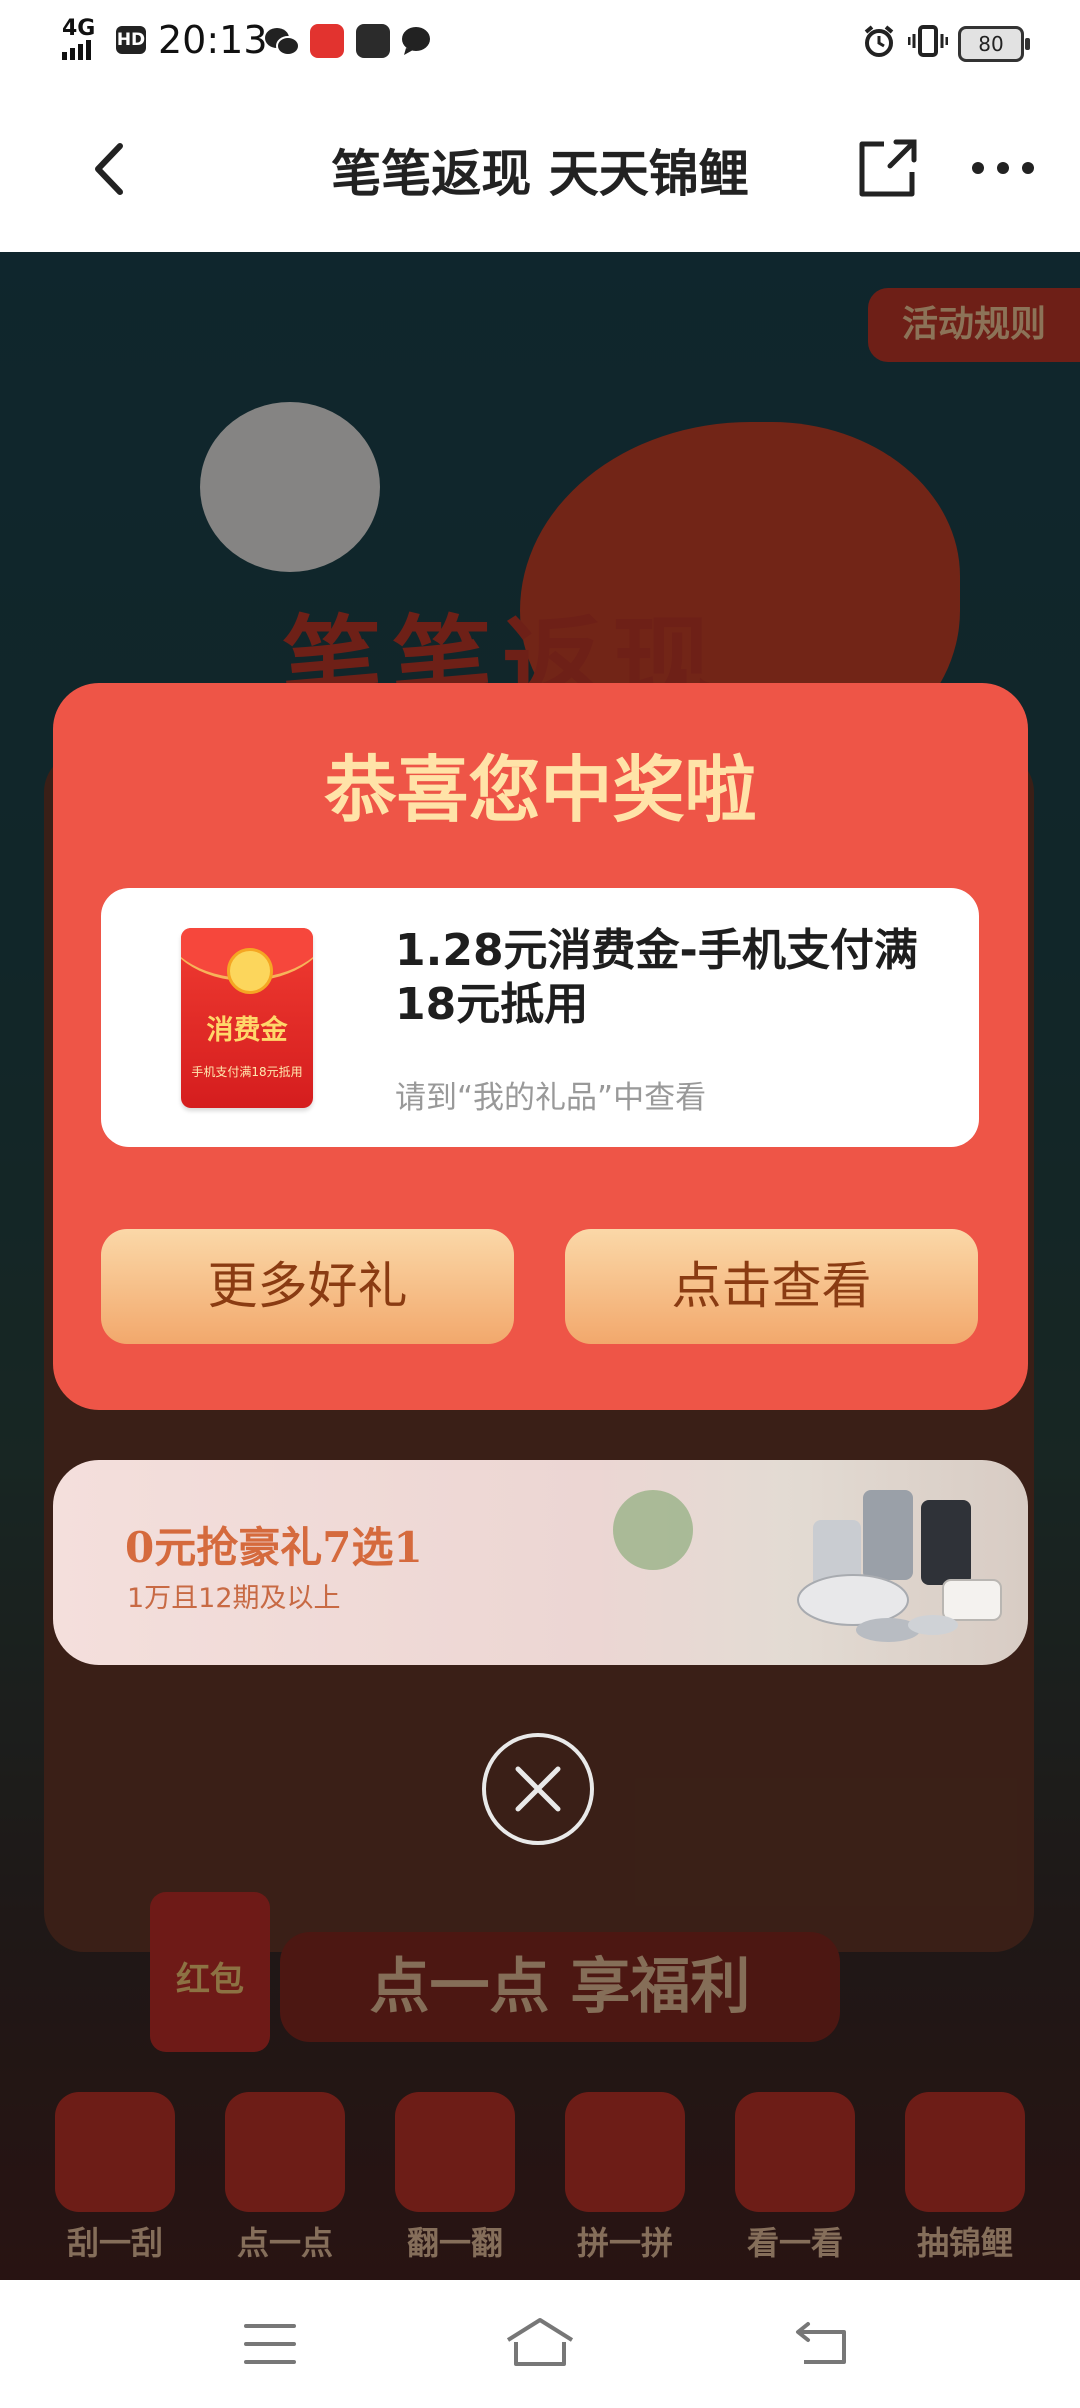 The height and width of the screenshot is (2408, 1080). Describe the element at coordinates (373, 41) in the screenshot. I see `message-icon` at that location.